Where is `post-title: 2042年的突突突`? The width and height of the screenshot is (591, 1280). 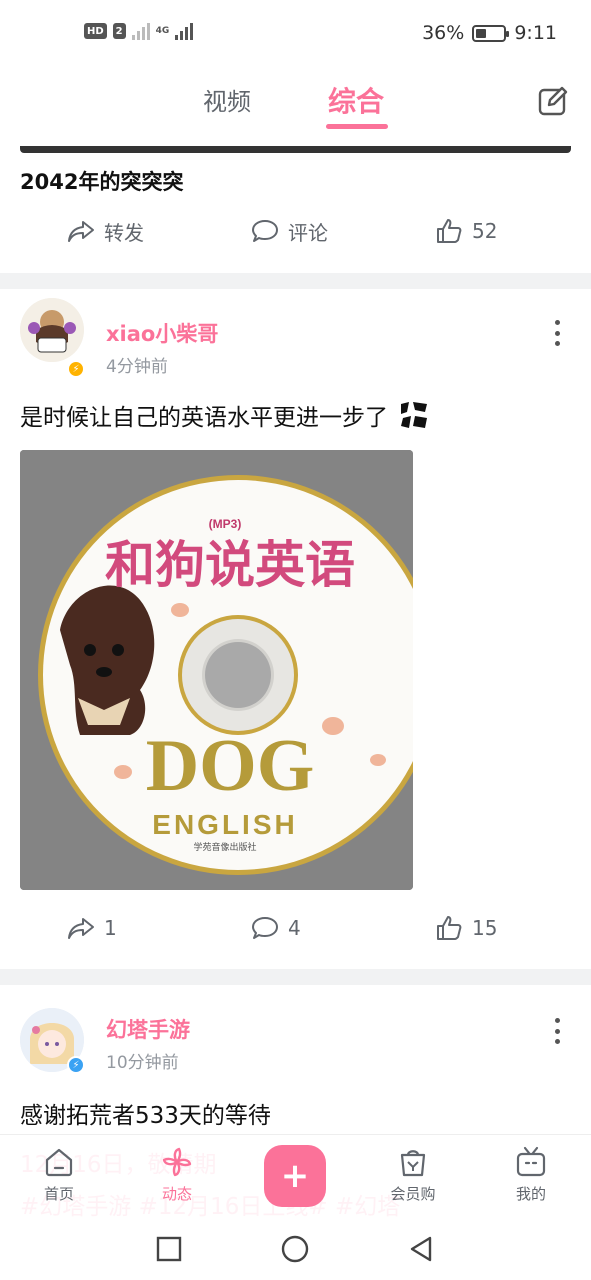
post-title: 2042年的突突突 is located at coordinates (101, 181).